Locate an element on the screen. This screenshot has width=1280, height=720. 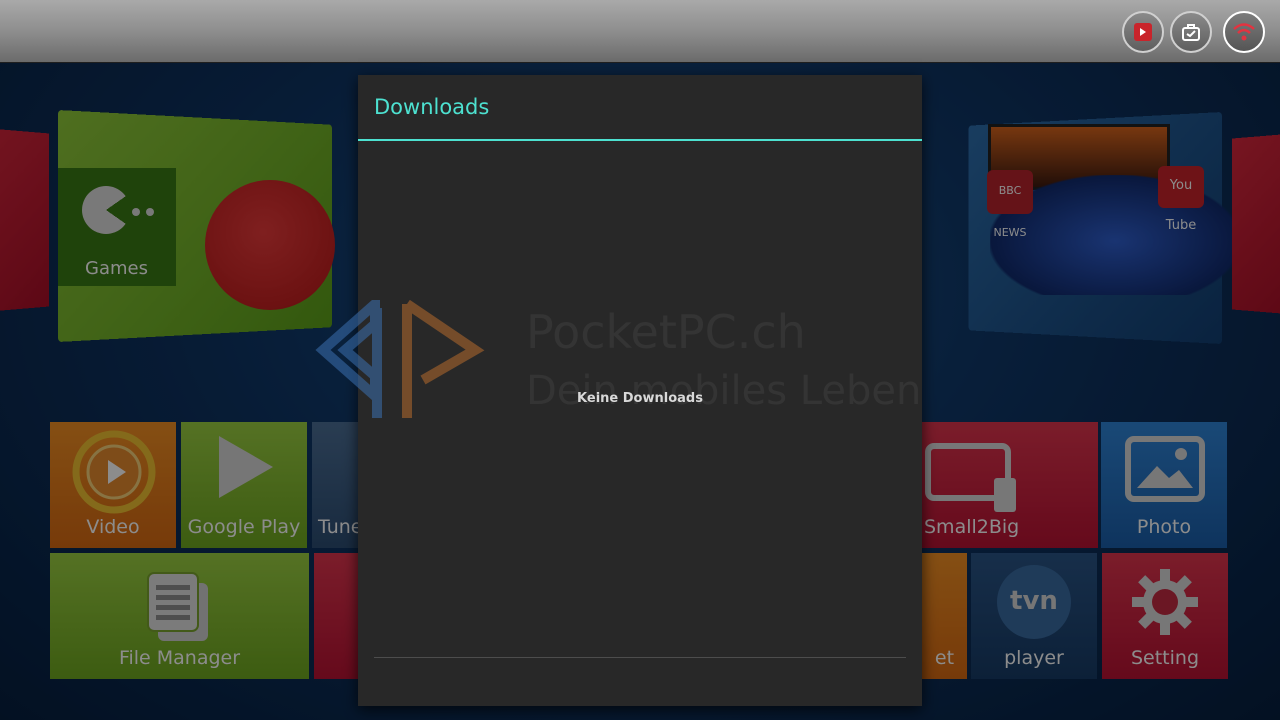
app-icon is located at coordinates (1143, 32).